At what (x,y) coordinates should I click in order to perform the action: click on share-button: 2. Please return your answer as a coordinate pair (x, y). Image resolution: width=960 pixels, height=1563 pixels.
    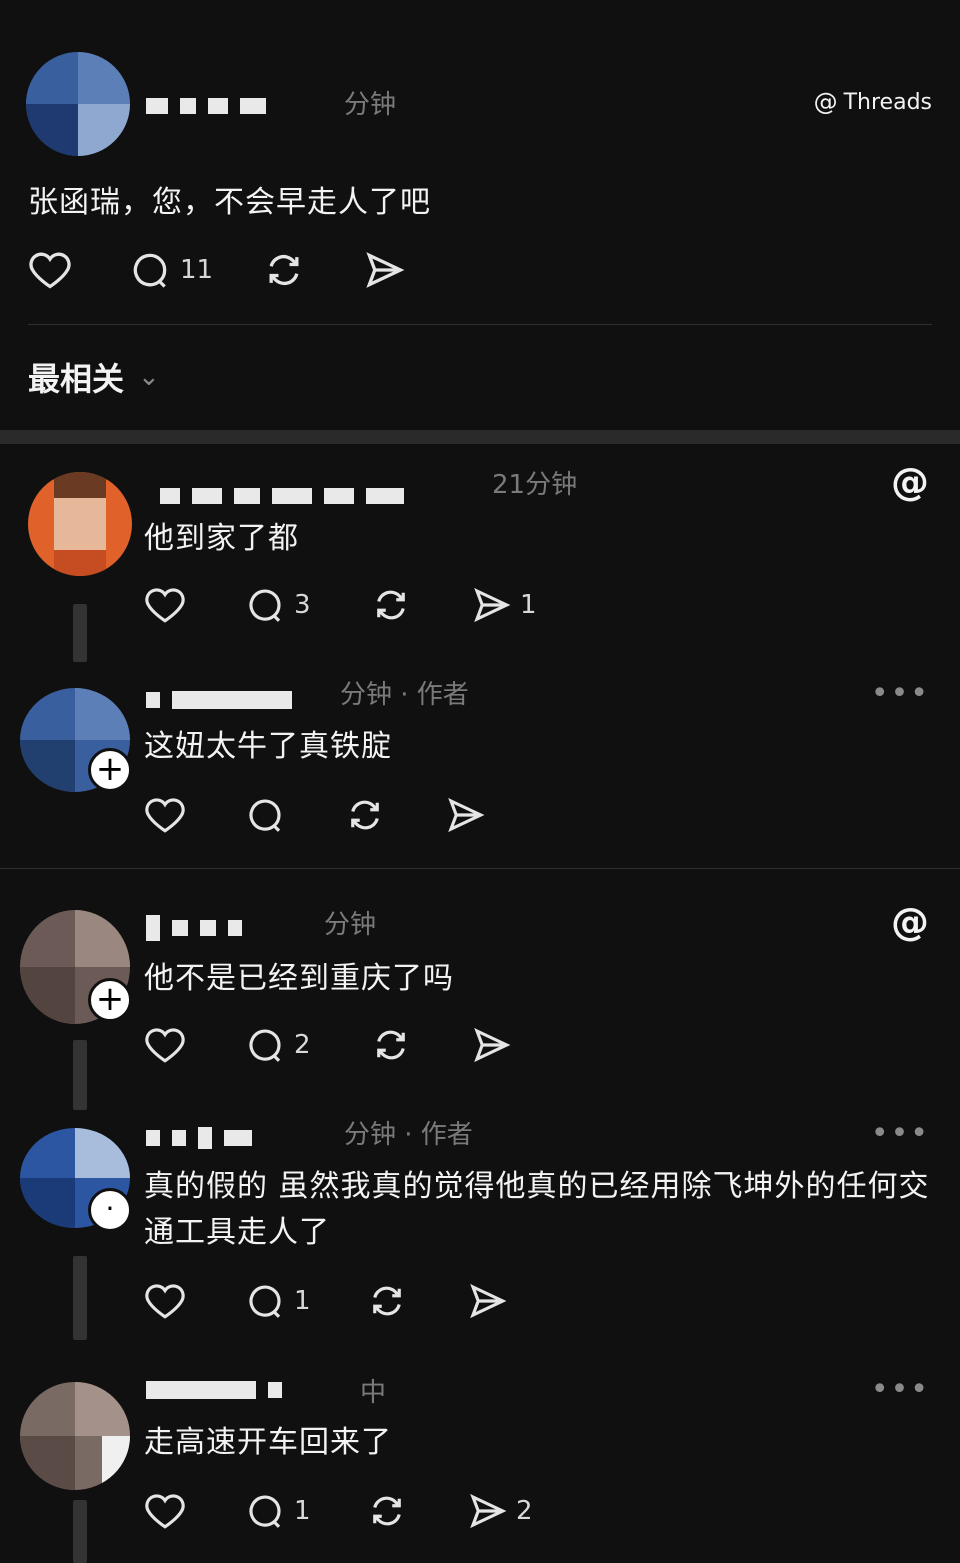
    Looking at the image, I should click on (499, 1511).